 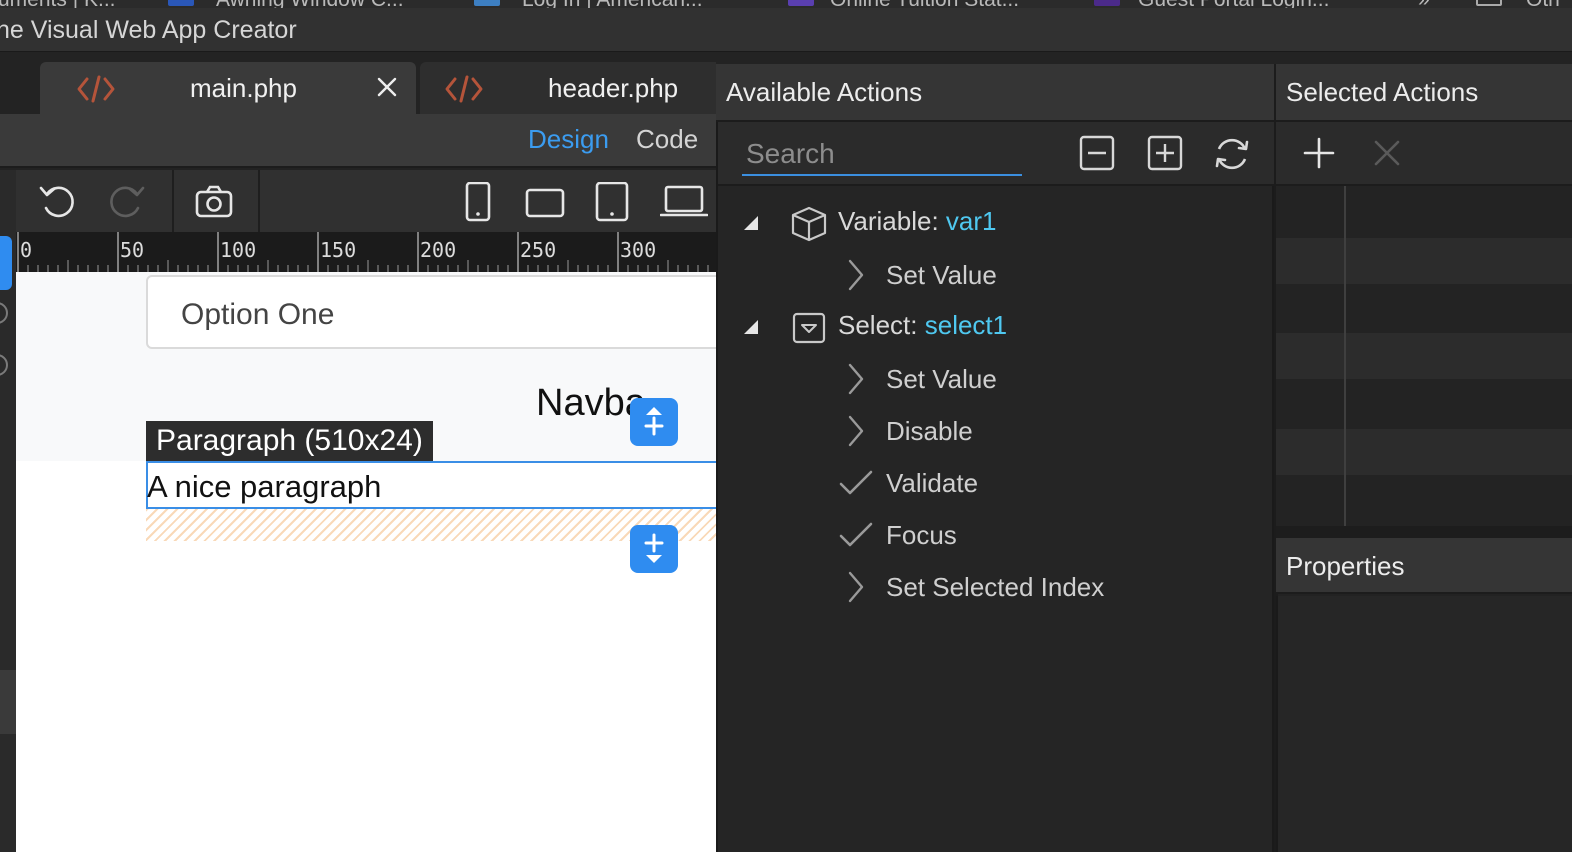 What do you see at coordinates (1165, 153) in the screenshot?
I see `expand-all-icon` at bounding box center [1165, 153].